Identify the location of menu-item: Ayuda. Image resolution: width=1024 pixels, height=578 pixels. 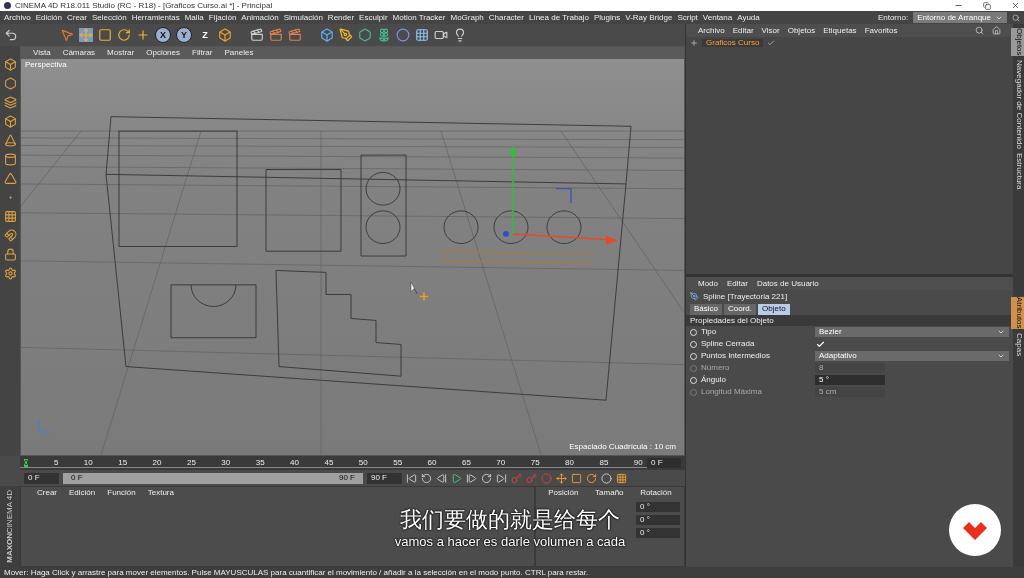
(748, 17).